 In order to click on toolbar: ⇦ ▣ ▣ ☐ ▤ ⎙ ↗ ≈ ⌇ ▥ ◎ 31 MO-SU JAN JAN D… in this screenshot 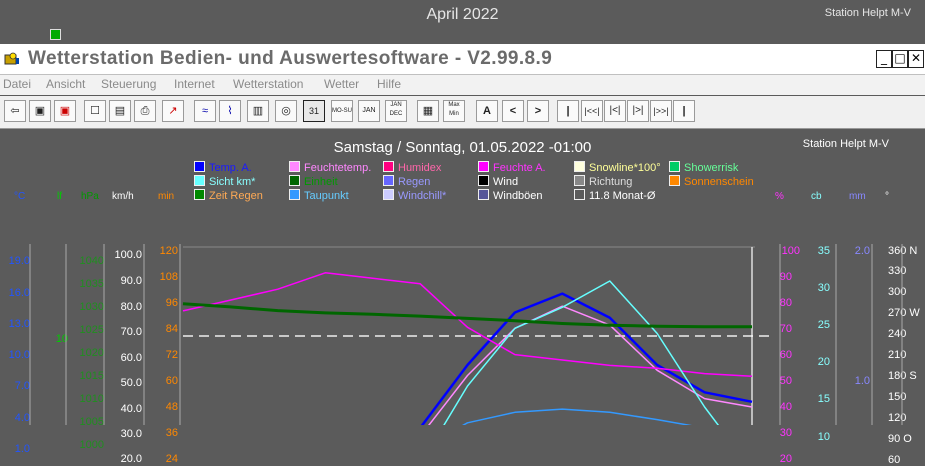, I will do `click(462, 112)`.